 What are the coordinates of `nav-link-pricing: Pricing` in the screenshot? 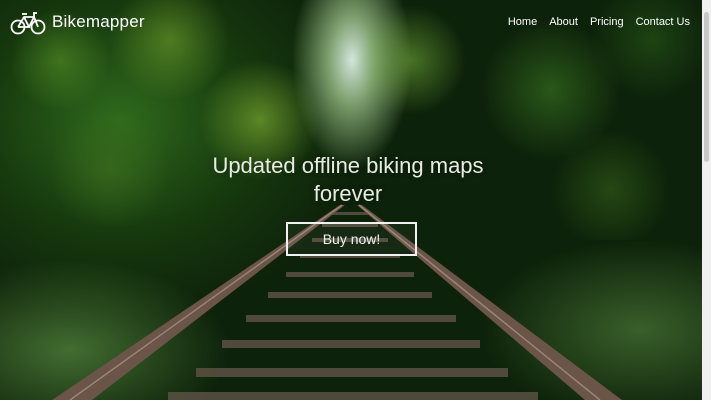 It's located at (607, 22).